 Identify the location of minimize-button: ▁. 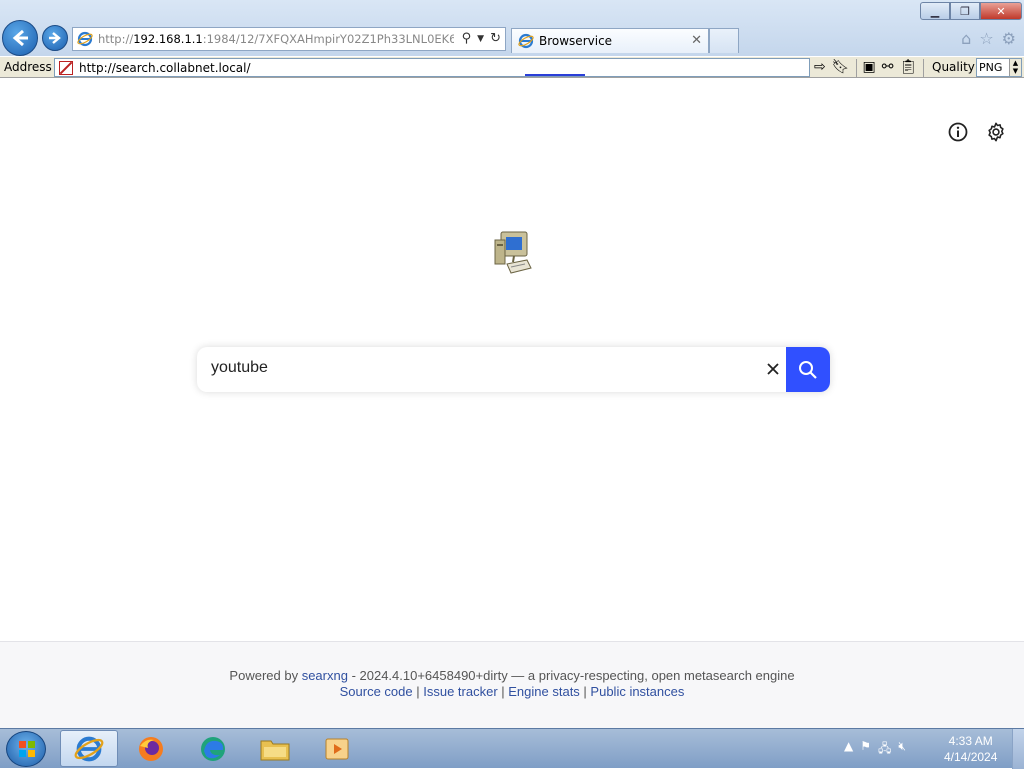
(935, 11).